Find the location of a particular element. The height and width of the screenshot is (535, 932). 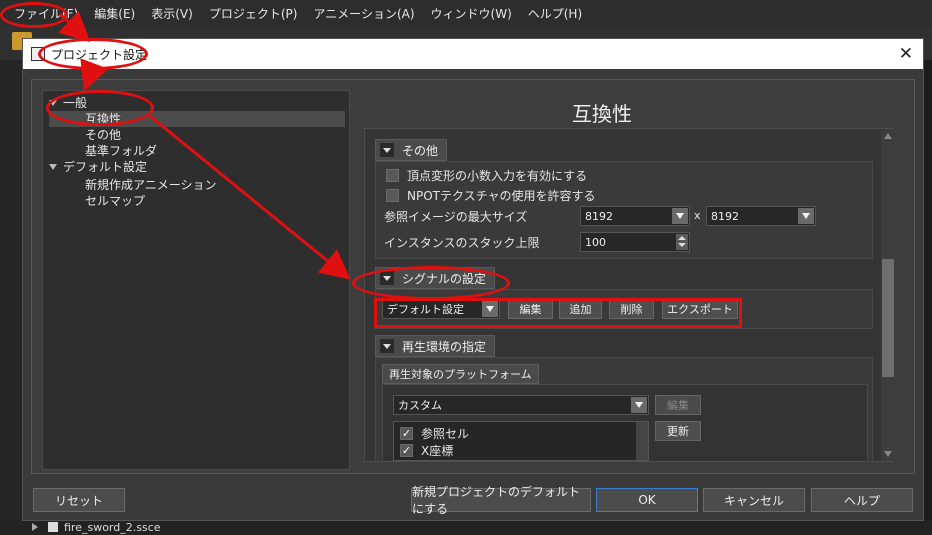

ref-image-width-select: 8192 is located at coordinates (635, 216).